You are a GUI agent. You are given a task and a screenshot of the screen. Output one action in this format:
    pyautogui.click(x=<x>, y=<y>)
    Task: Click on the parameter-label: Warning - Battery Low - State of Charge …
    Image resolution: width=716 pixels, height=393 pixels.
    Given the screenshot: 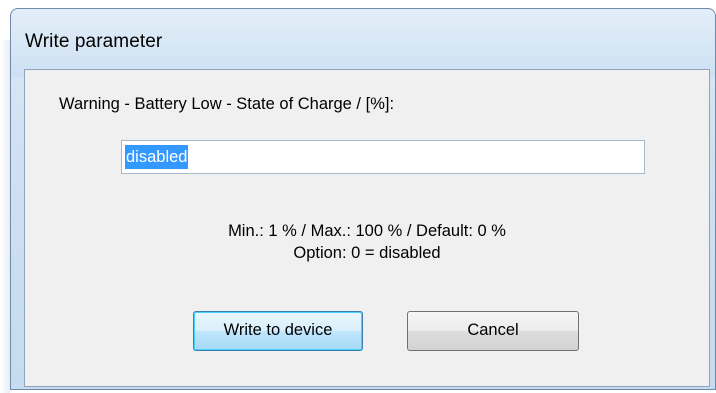 What is the action you would take?
    pyautogui.click(x=227, y=104)
    